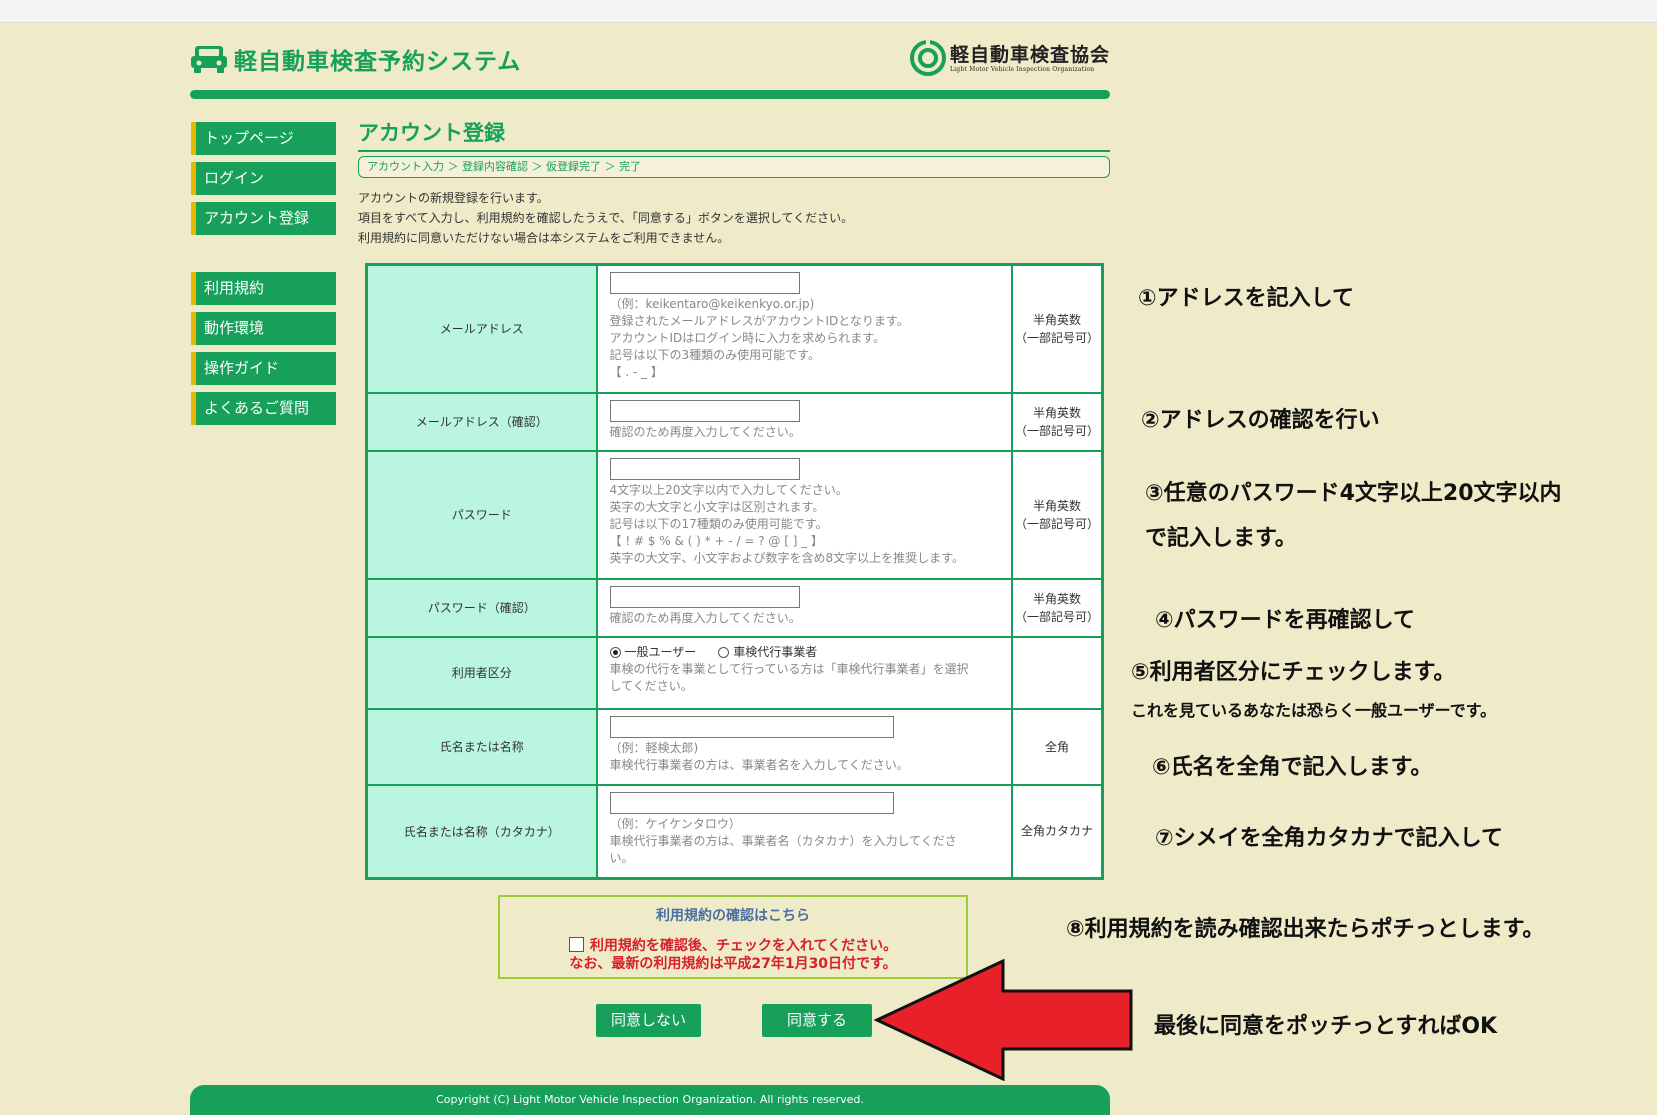  I want to click on type-line: （一部記号可）, so click(1056, 616).